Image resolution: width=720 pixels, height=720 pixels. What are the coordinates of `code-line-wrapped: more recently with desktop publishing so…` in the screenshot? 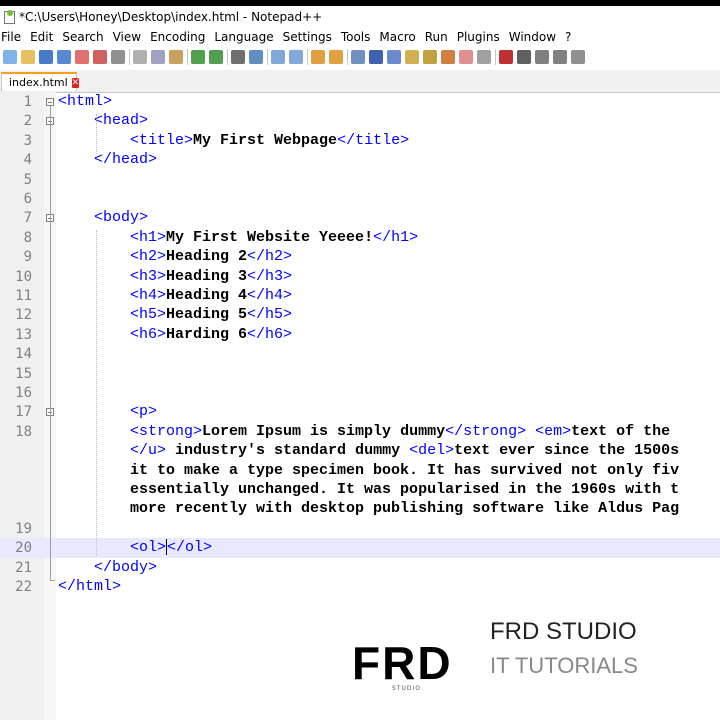 It's located at (360, 509).